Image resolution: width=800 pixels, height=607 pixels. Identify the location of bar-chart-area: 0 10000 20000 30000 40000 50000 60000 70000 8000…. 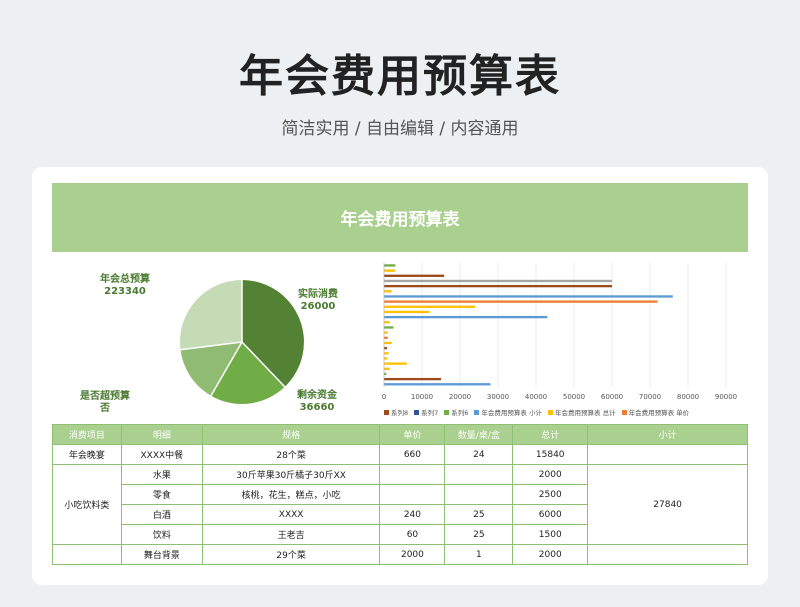
(550, 339).